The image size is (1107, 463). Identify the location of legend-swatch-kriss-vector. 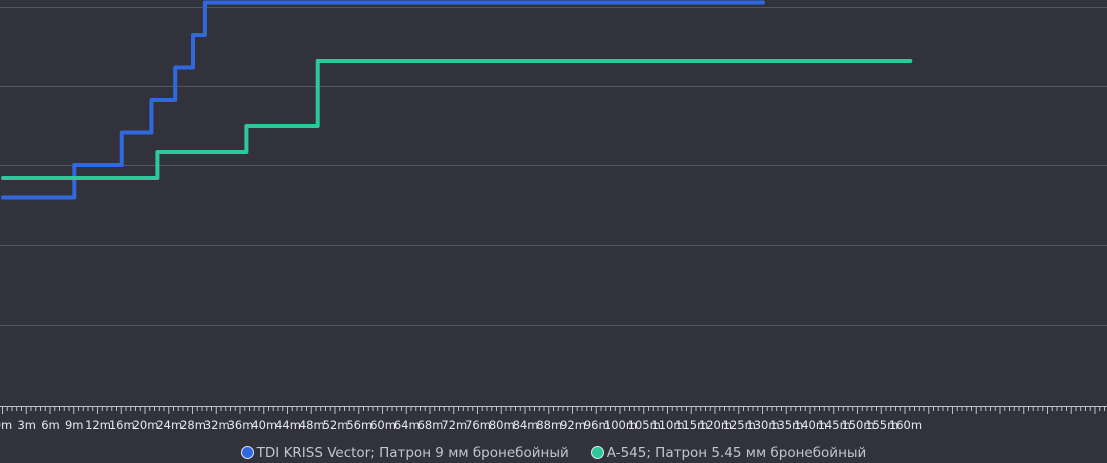
(247, 452).